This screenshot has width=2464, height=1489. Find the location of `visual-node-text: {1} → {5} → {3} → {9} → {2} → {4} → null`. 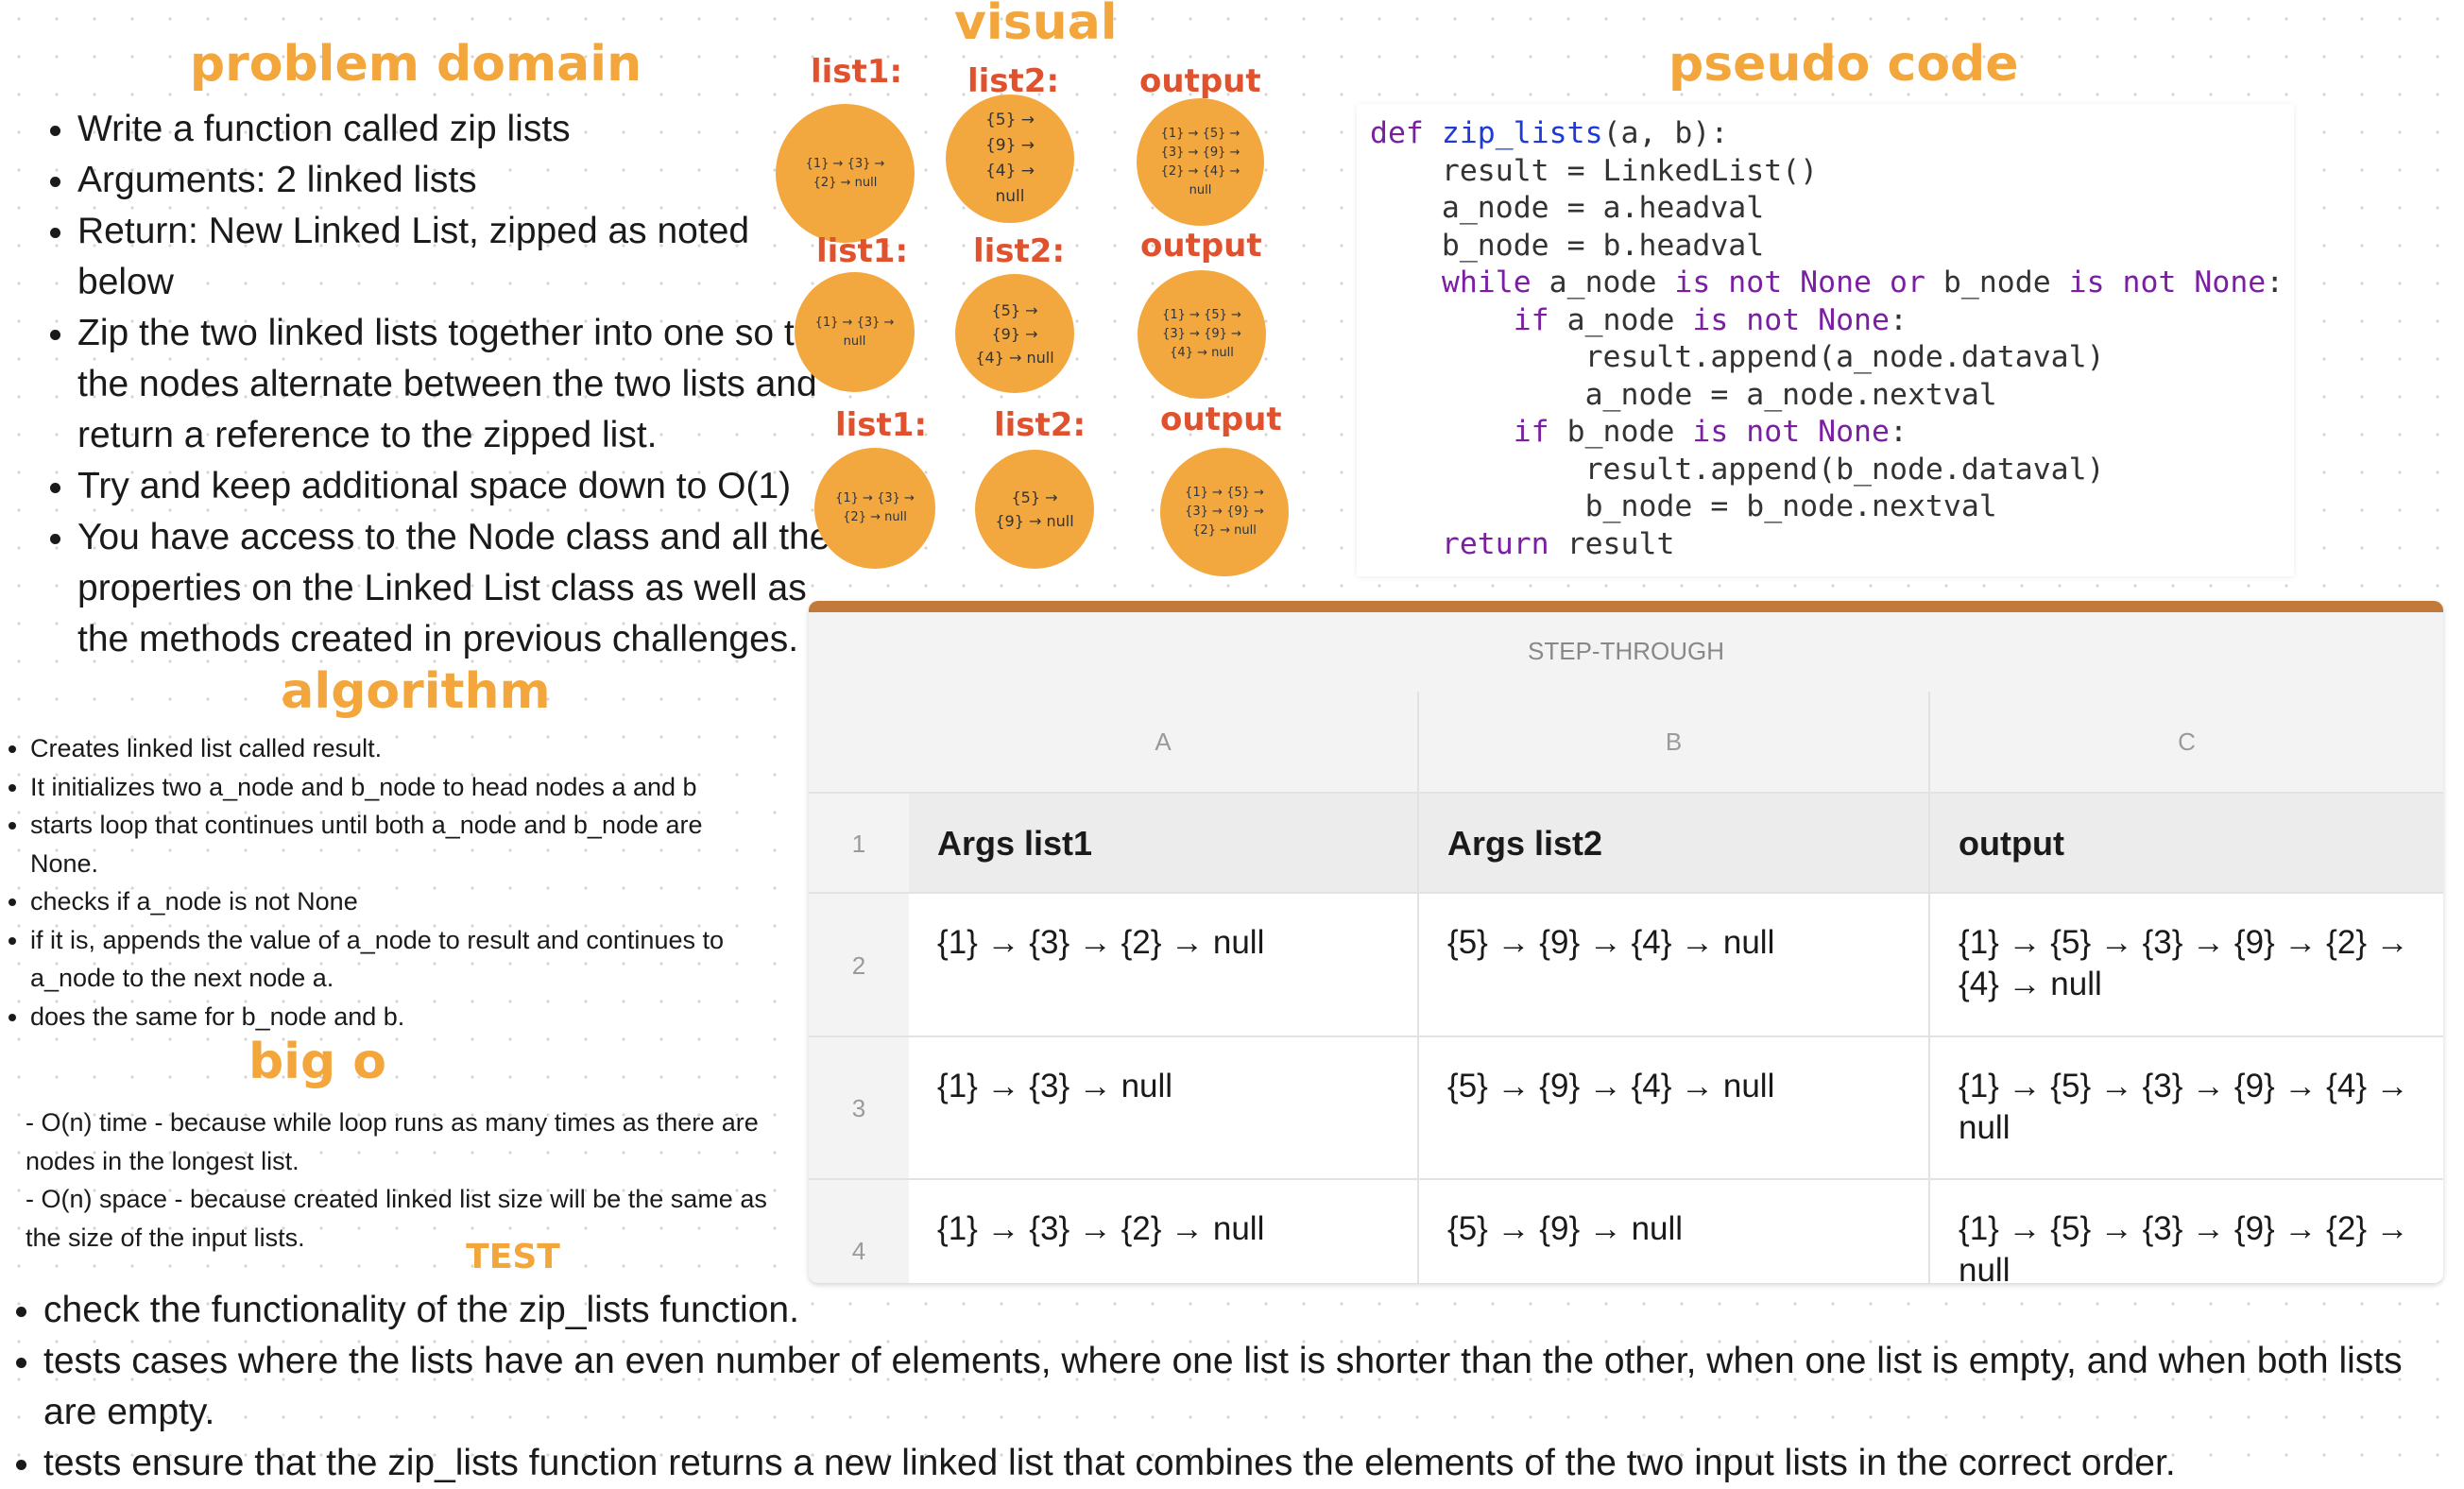

visual-node-text: {1} → {5} → {3} → {9} → {2} → {4} → null is located at coordinates (1200, 161).